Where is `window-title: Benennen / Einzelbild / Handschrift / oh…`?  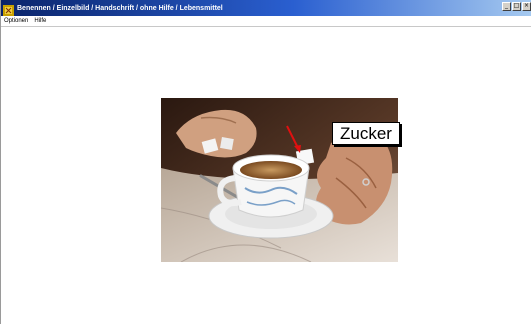 window-title: Benennen / Einzelbild / Handschrift / oh… is located at coordinates (120, 8).